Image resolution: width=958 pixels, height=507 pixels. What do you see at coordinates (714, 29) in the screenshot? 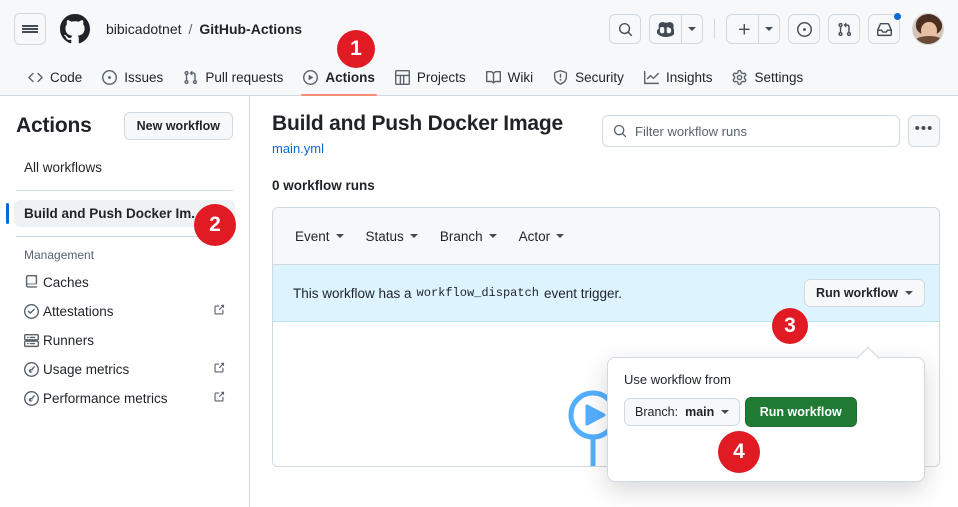
I see `header-divider` at bounding box center [714, 29].